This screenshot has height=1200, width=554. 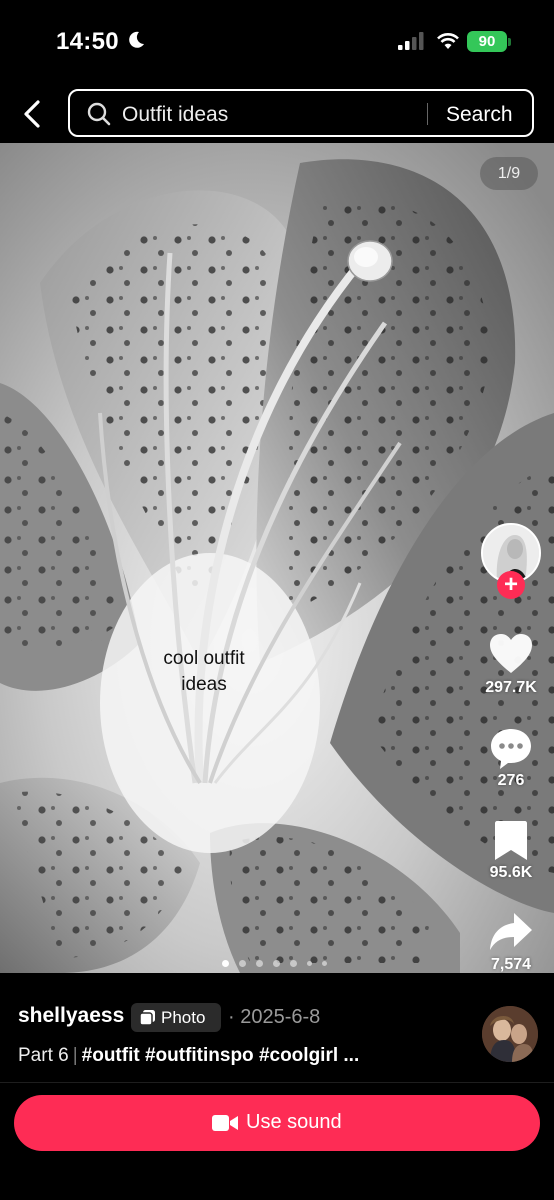 I want to click on photo-badge: Photo, so click(x=176, y=1017).